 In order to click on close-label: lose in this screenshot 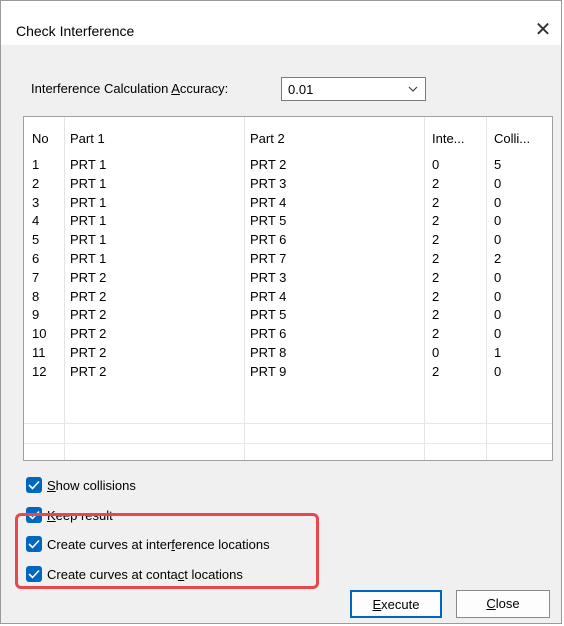, I will do `click(507, 603)`.